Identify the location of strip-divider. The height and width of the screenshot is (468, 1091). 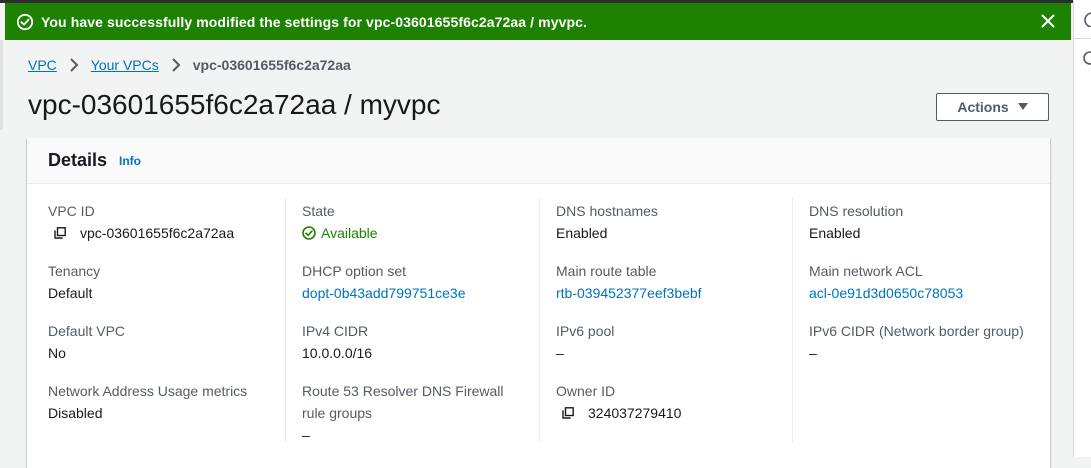
(1082, 38).